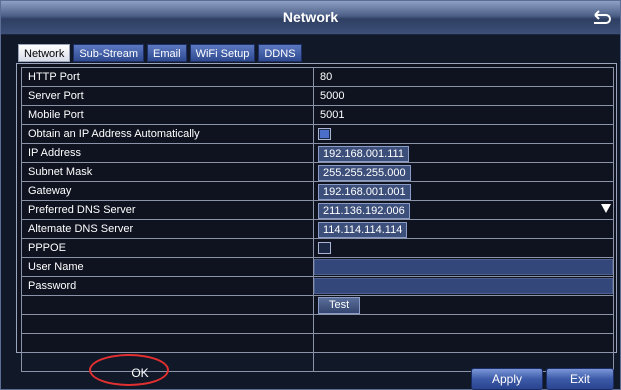 This screenshot has height=390, width=621. What do you see at coordinates (167, 115) in the screenshot?
I see `mobile-port-label: Mobile Port` at bounding box center [167, 115].